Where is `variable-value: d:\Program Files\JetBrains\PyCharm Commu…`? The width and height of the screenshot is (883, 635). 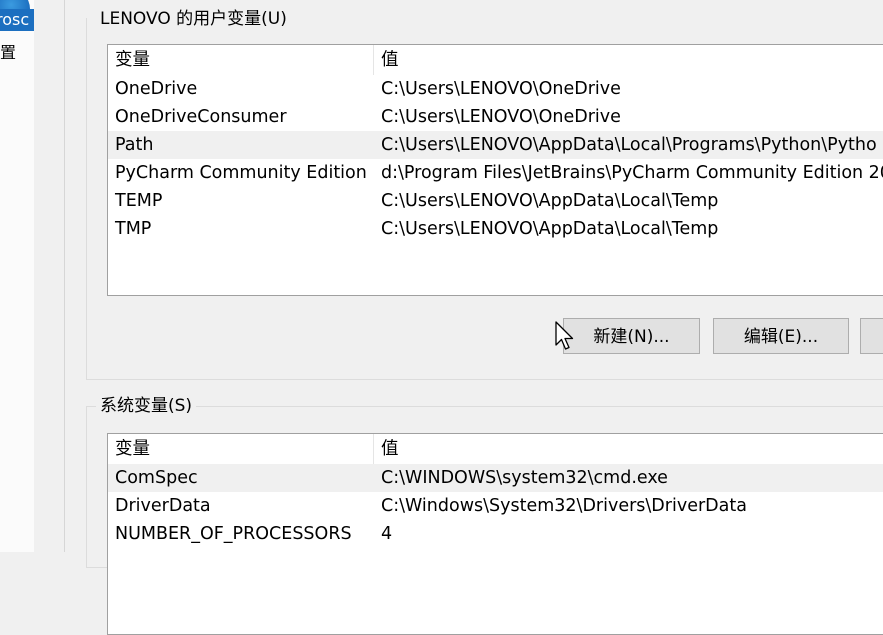
variable-value: d:\Program Files\JetBrains\PyCharm Commu… is located at coordinates (632, 173).